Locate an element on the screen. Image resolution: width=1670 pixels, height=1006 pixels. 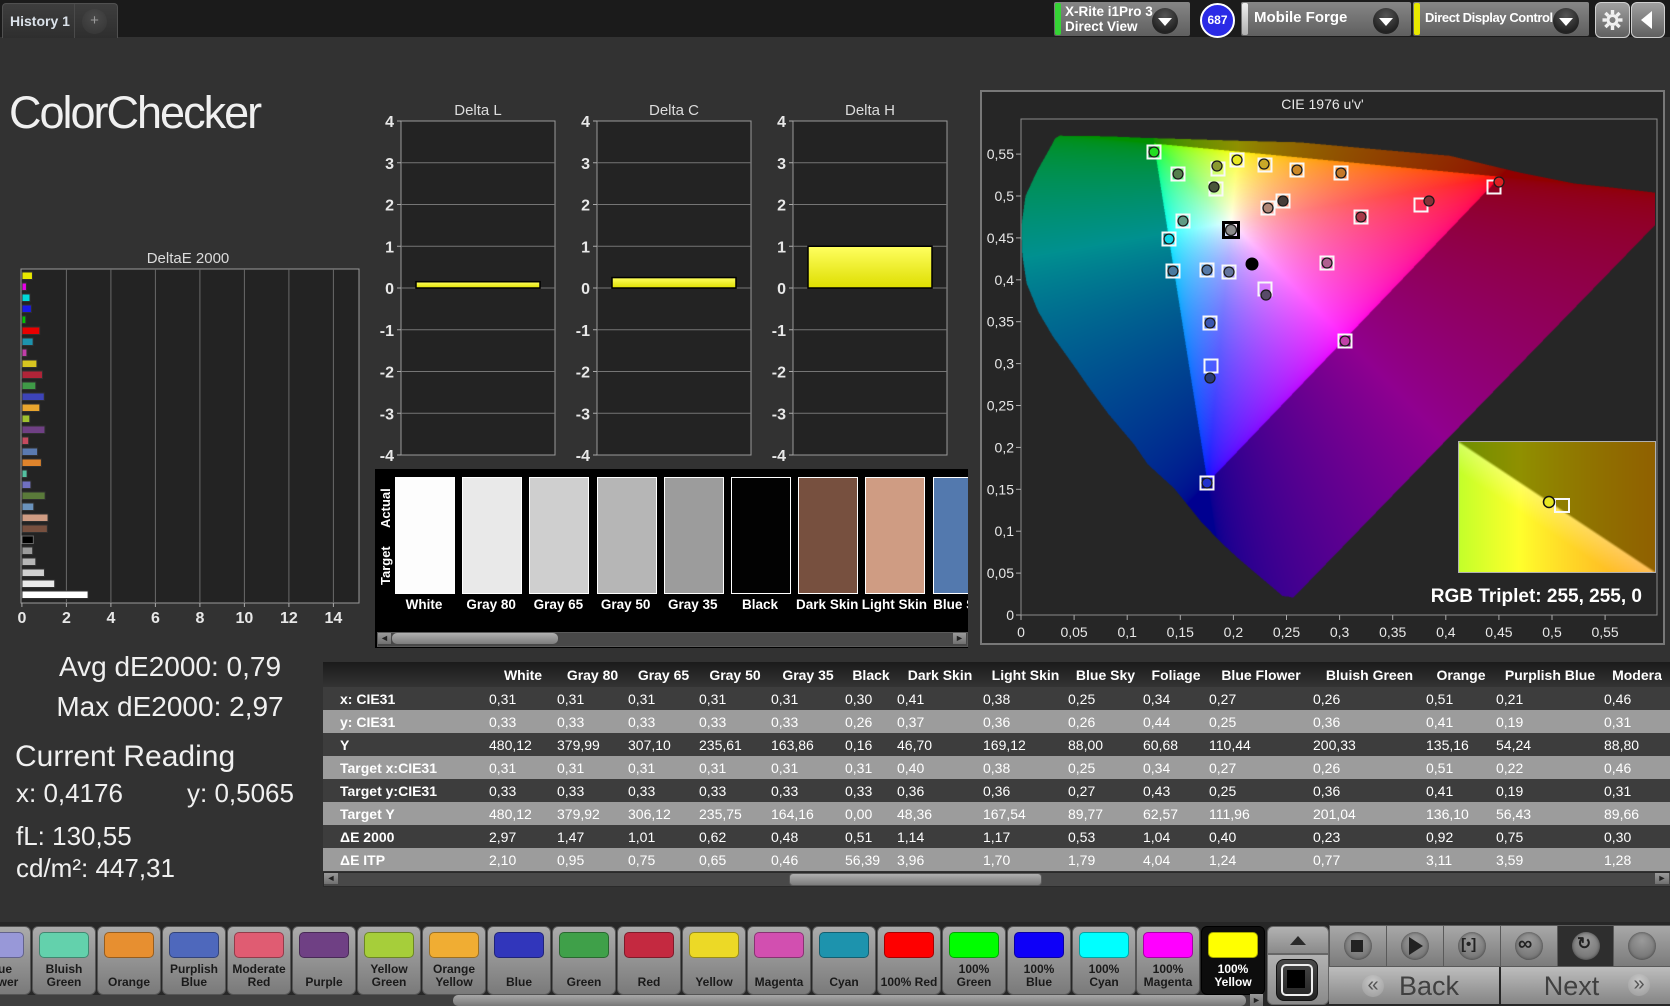
svg-text: 6 is located at coordinates (155, 618).